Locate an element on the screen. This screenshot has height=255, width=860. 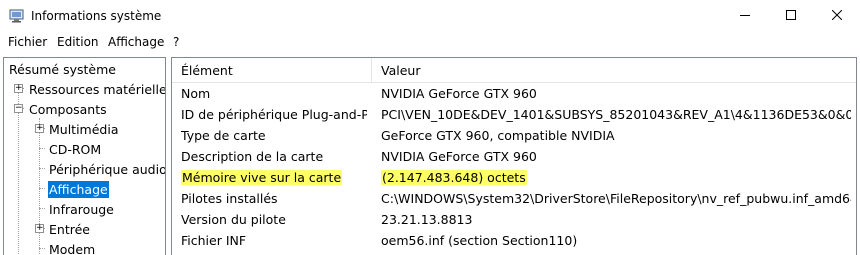
tree-item-modem: Modem is located at coordinates (72, 247).